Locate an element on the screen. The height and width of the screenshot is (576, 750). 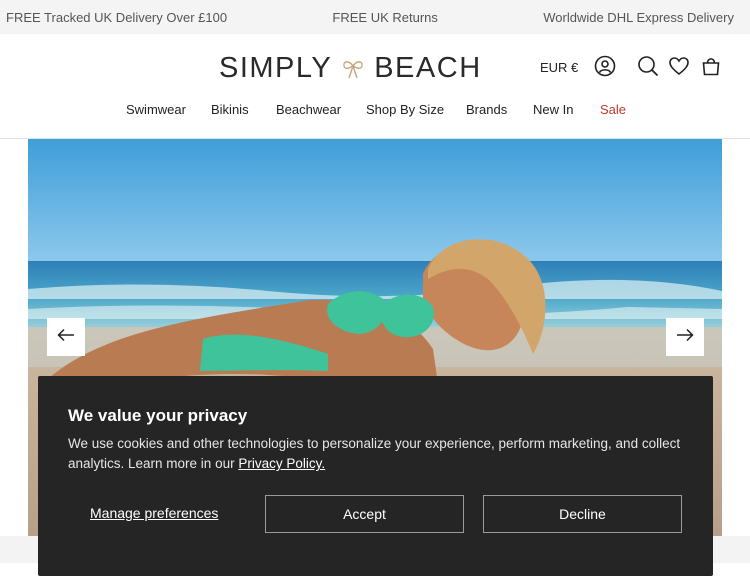
site-logo: SIMPLY BEACH is located at coordinates (350, 68).